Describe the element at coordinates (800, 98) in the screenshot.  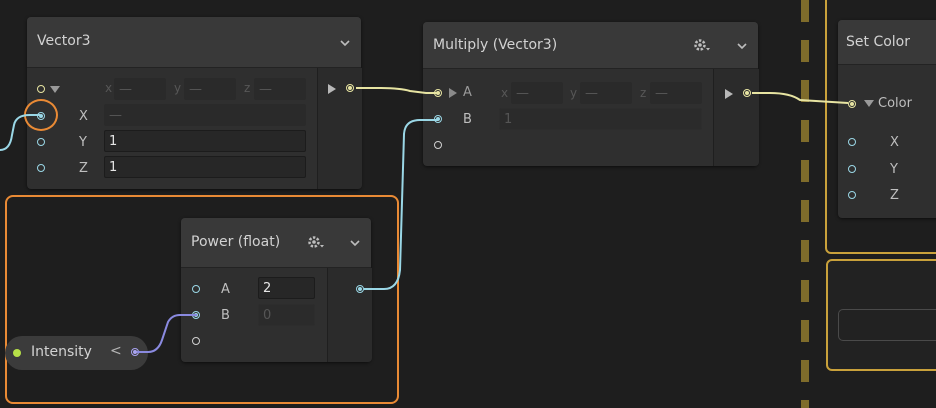
I see `wire-multiply-to-setcolor` at that location.